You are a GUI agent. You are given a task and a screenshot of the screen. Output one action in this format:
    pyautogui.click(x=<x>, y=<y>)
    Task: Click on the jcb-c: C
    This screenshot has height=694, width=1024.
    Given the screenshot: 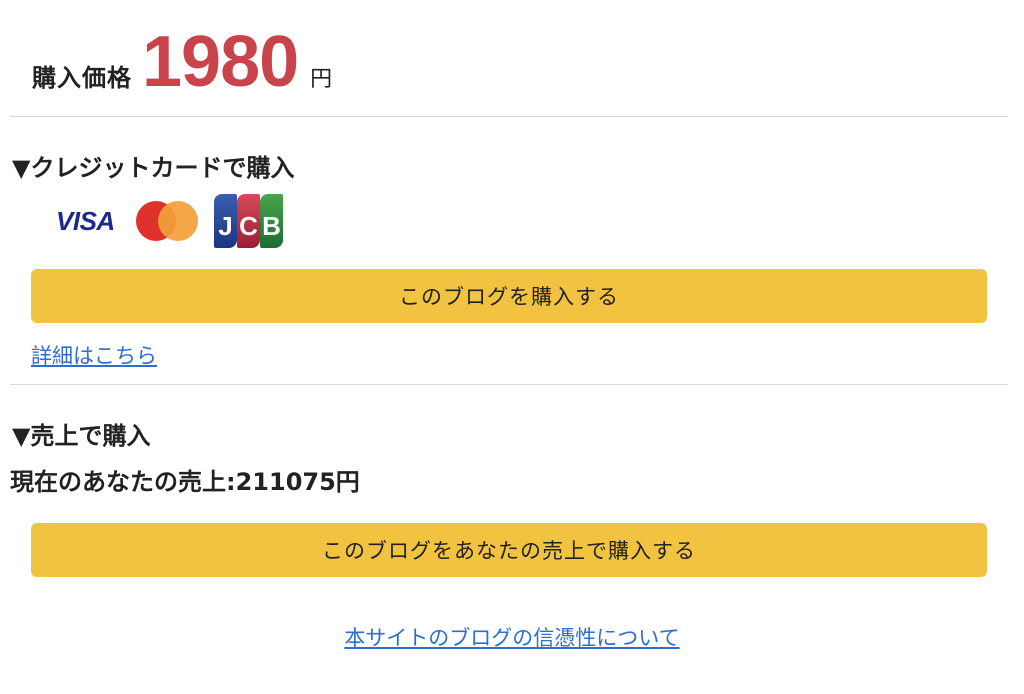 What is the action you would take?
    pyautogui.click(x=248, y=221)
    